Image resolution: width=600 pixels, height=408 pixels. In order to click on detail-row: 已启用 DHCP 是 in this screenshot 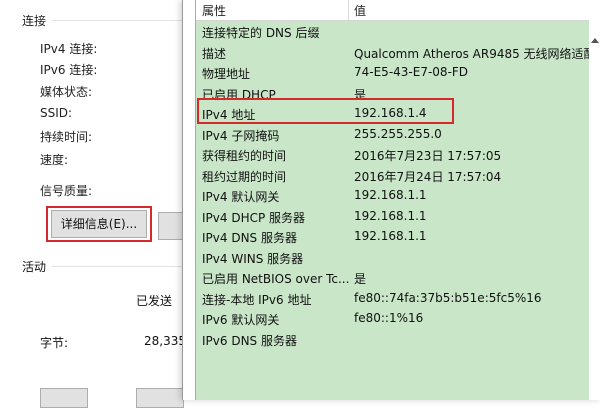, I will do `click(392, 93)`.